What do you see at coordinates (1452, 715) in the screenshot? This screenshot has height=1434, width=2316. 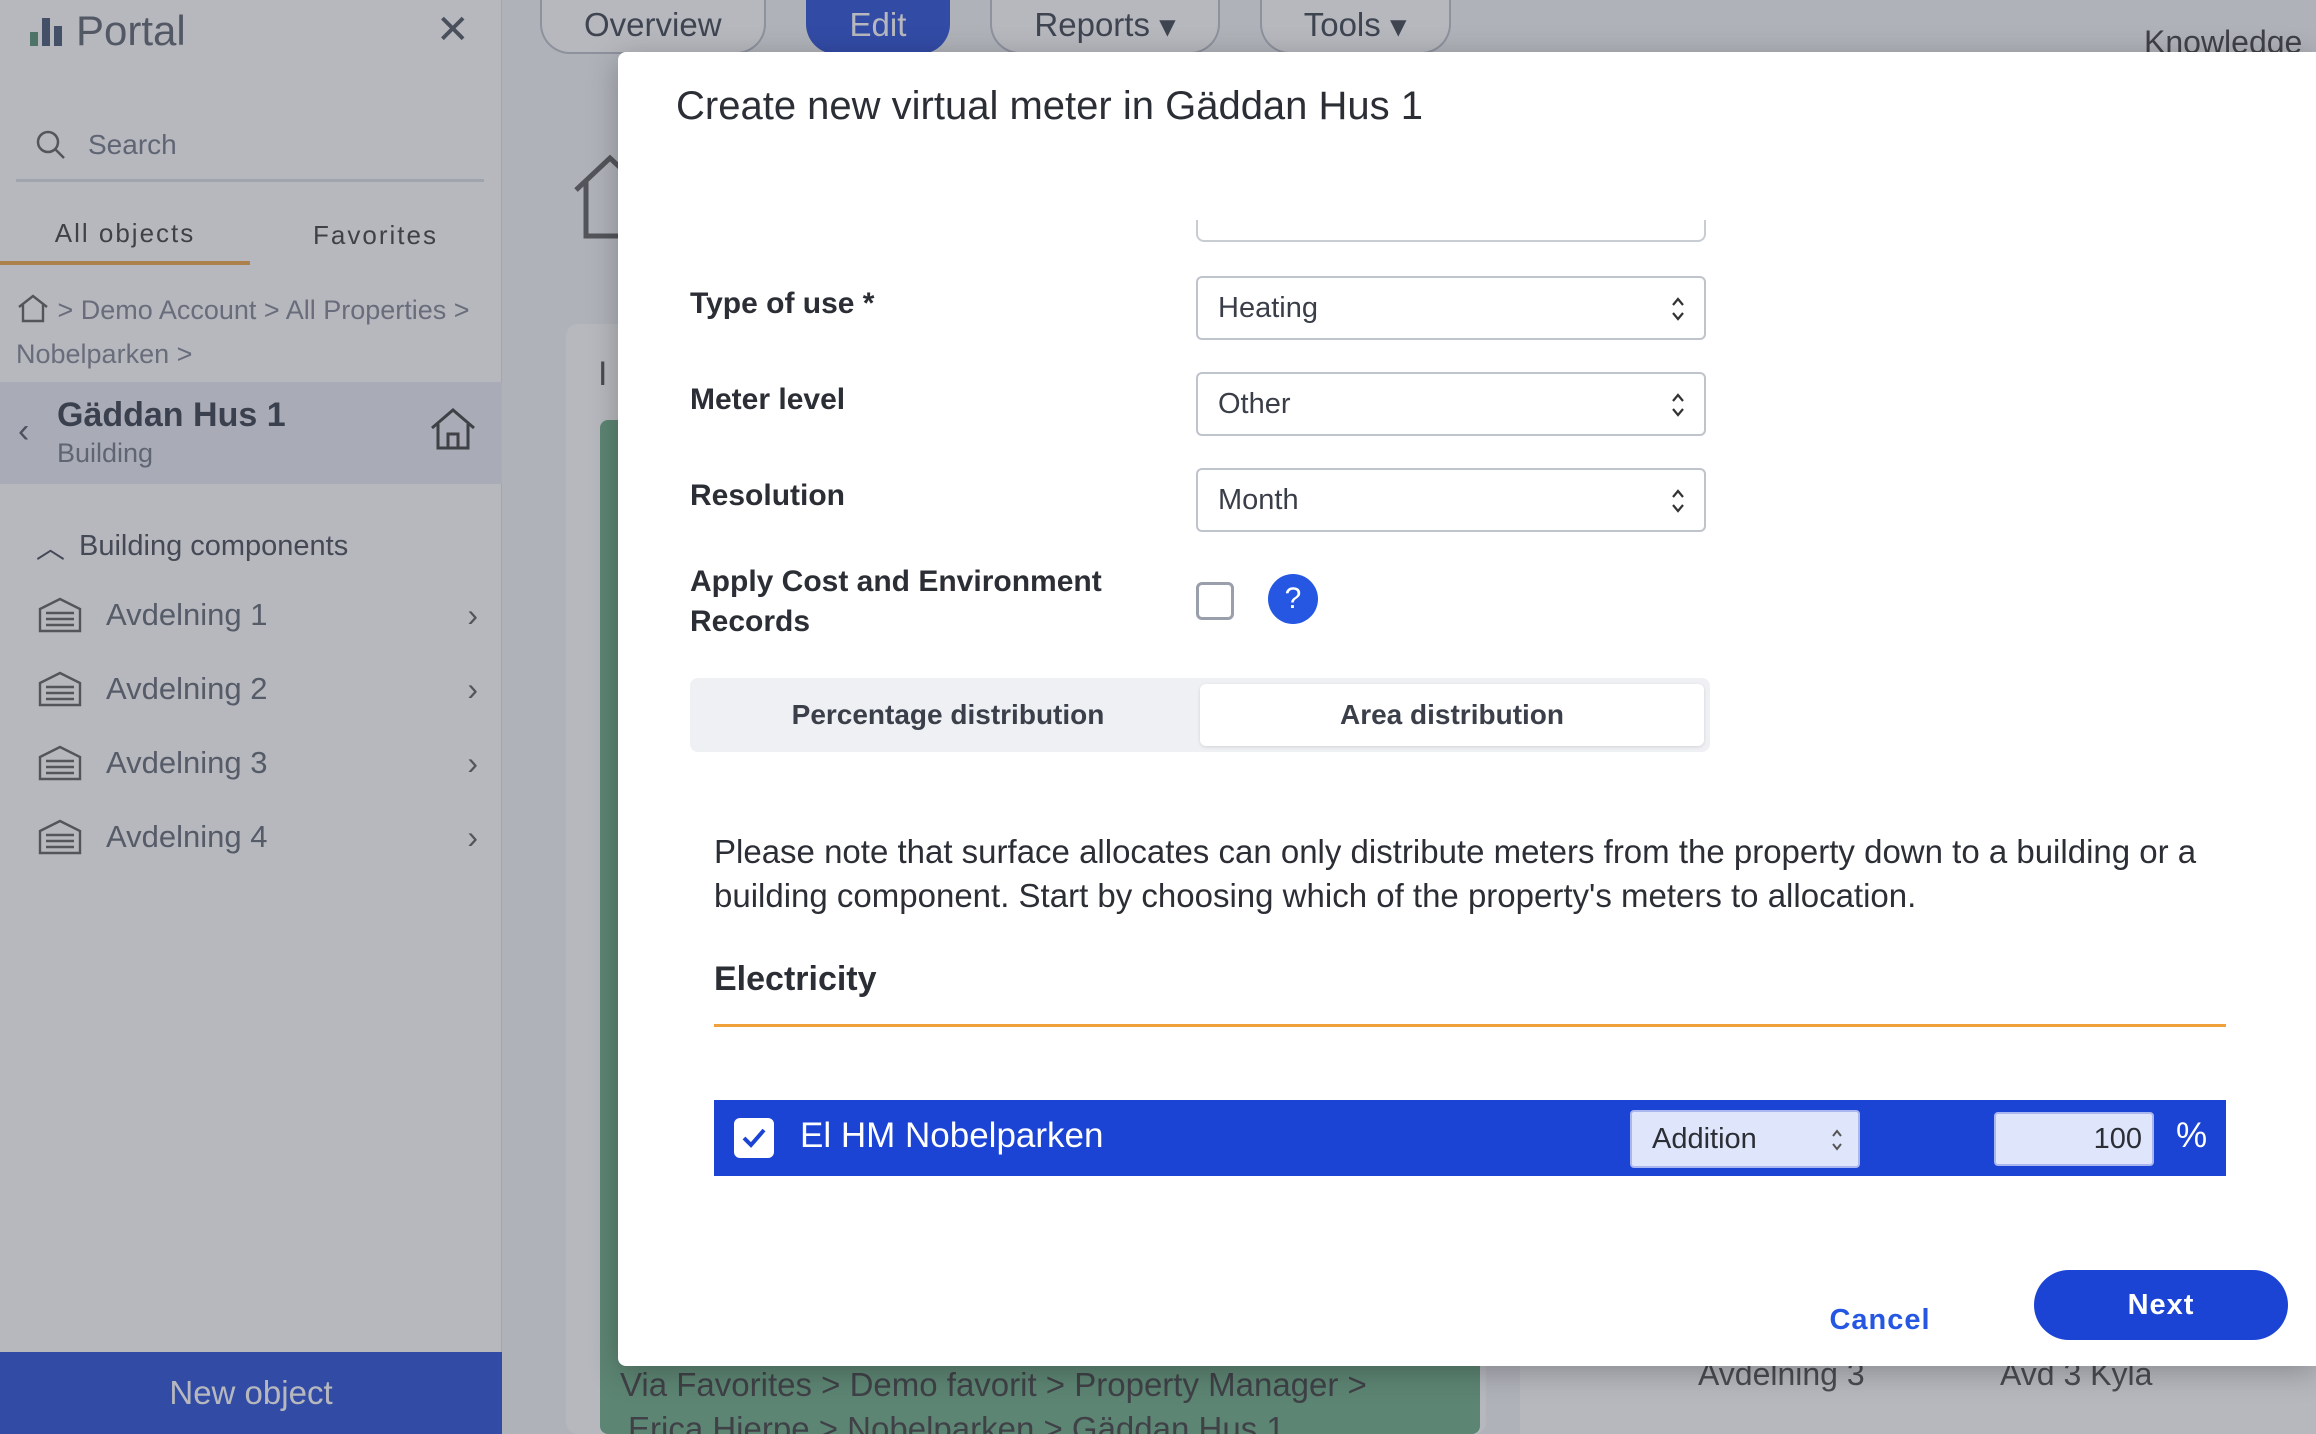 I see `area-distribution-tab: Area distribution` at bounding box center [1452, 715].